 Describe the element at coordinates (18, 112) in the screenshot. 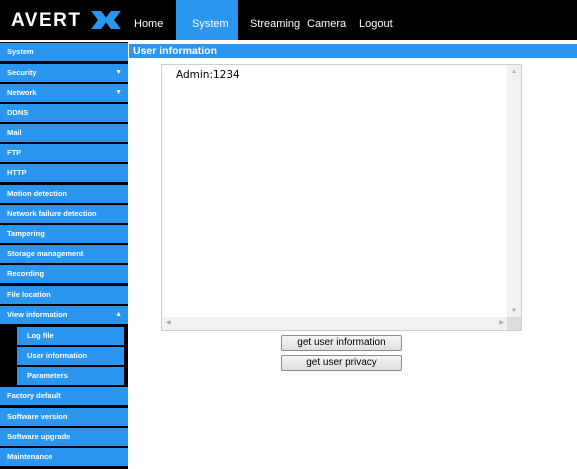

I see `sidebar-item-label: DDNS` at that location.